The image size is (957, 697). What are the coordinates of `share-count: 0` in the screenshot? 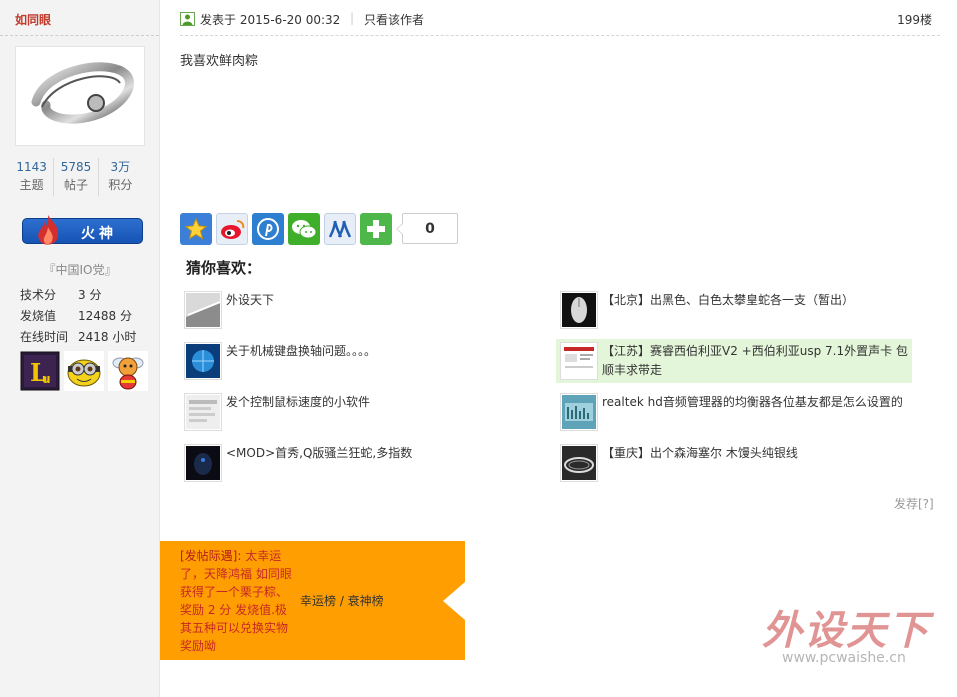 It's located at (427, 228).